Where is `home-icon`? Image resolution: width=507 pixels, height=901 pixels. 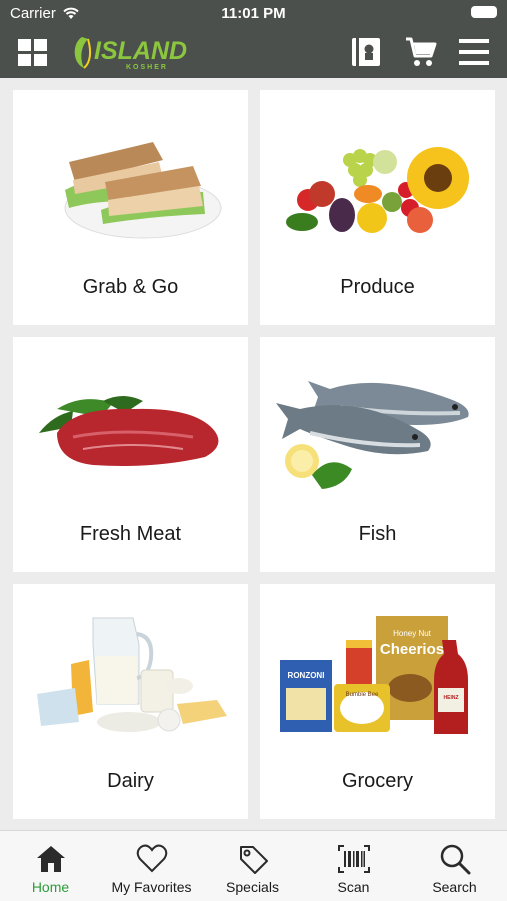
home-icon is located at coordinates (51, 859).